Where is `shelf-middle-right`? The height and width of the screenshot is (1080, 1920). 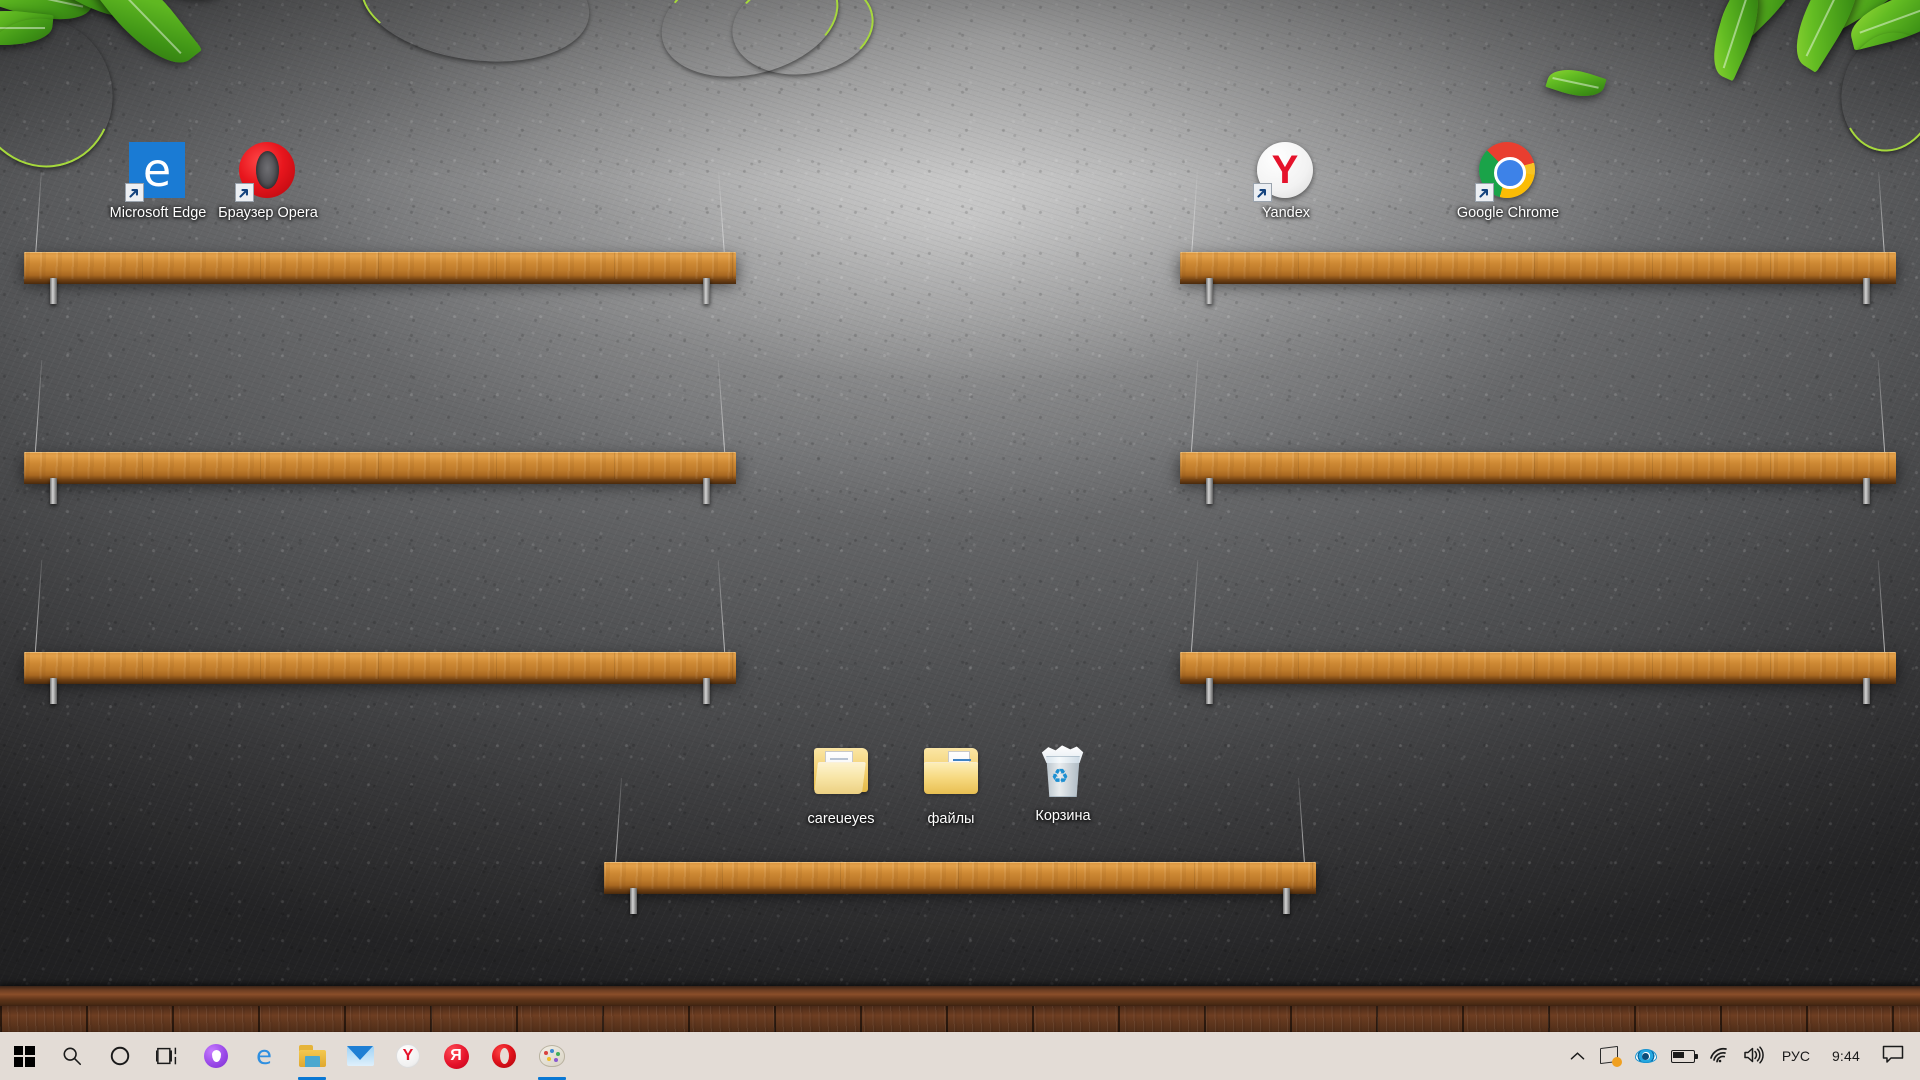 shelf-middle-right is located at coordinates (1538, 432).